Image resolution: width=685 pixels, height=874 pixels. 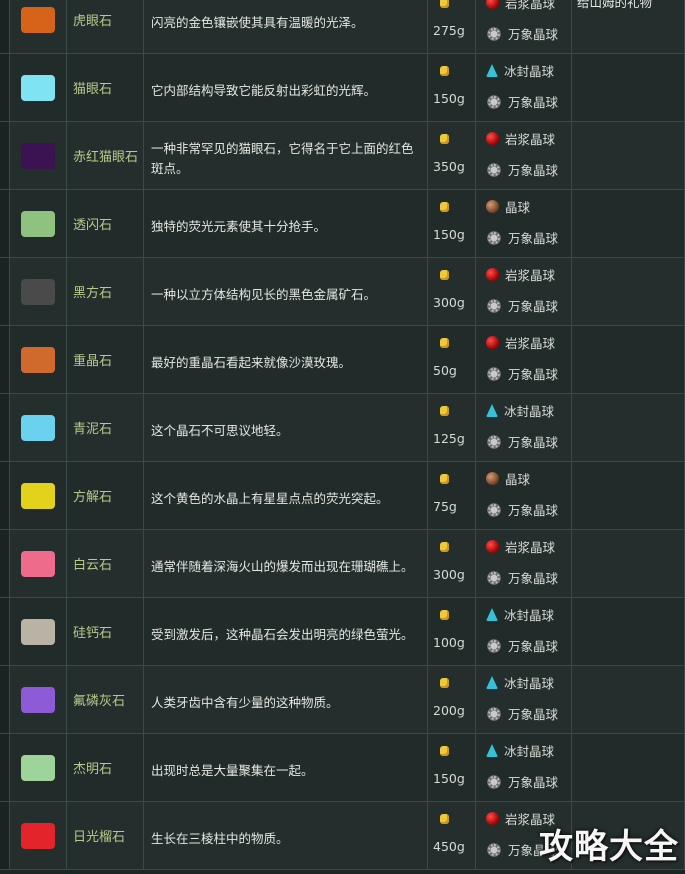 I want to click on gem-name: 虎眼石, so click(x=105, y=26).